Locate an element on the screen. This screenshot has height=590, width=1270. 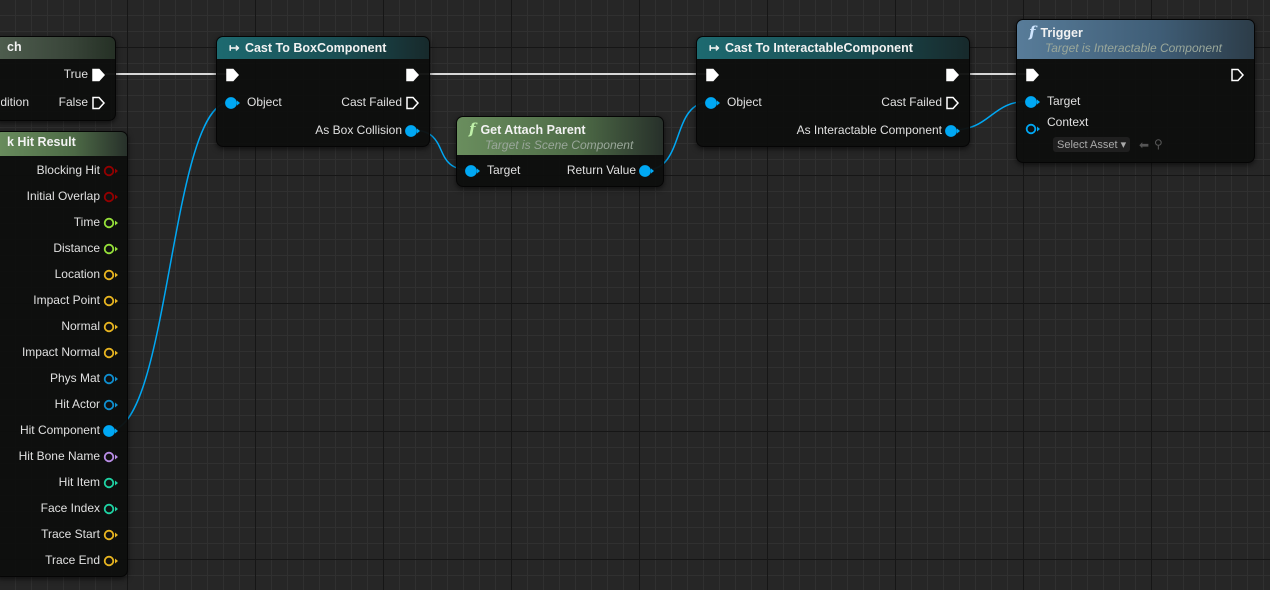
pin-label: False is located at coordinates (73, 102).